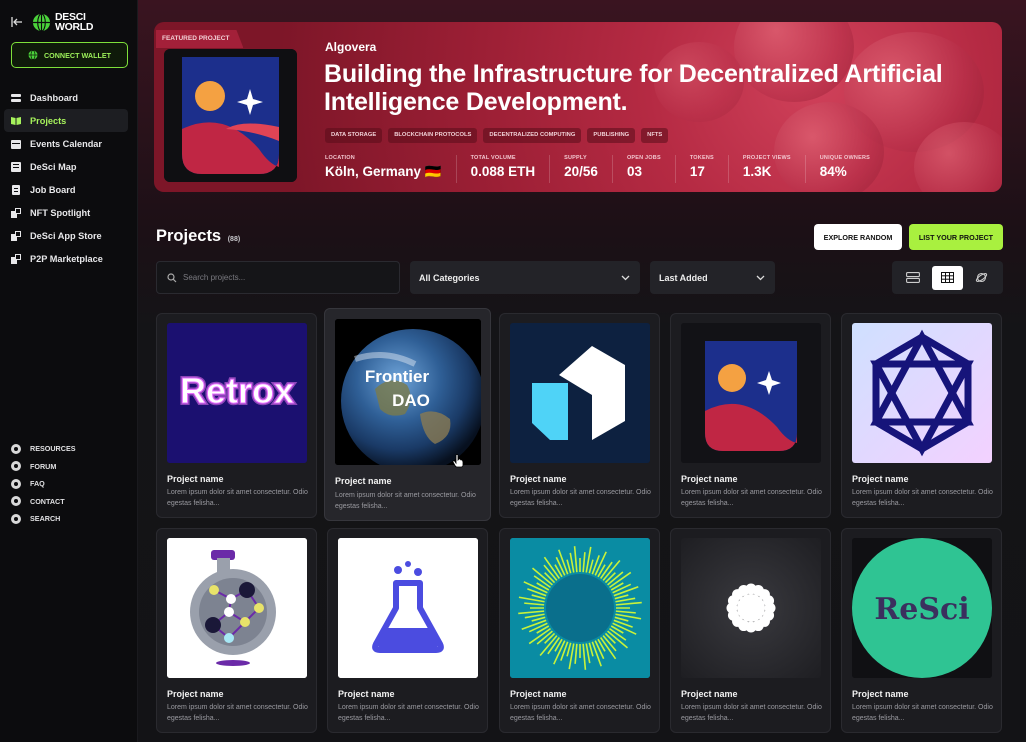  What do you see at coordinates (643, 158) in the screenshot?
I see `stat-label: OPEN JOBS` at bounding box center [643, 158].